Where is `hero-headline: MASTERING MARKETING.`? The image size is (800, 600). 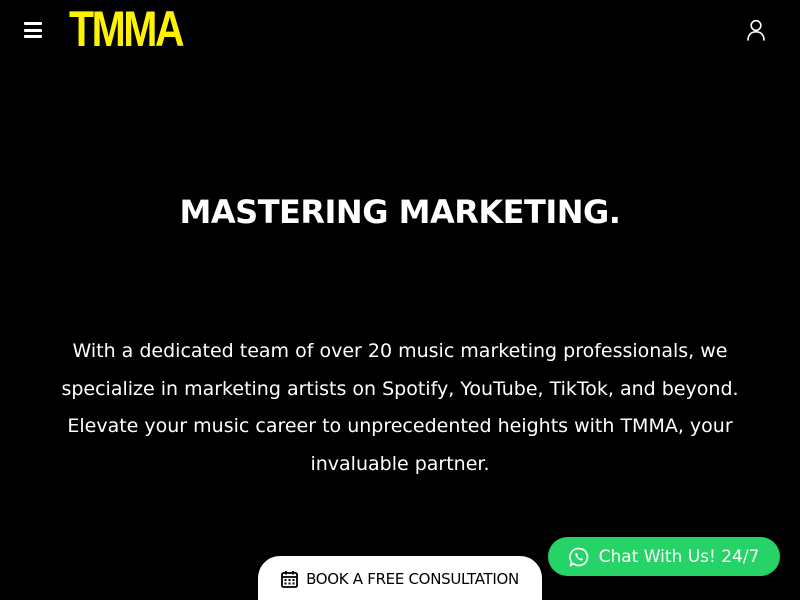
hero-headline: MASTERING MARKETING. is located at coordinates (400, 212).